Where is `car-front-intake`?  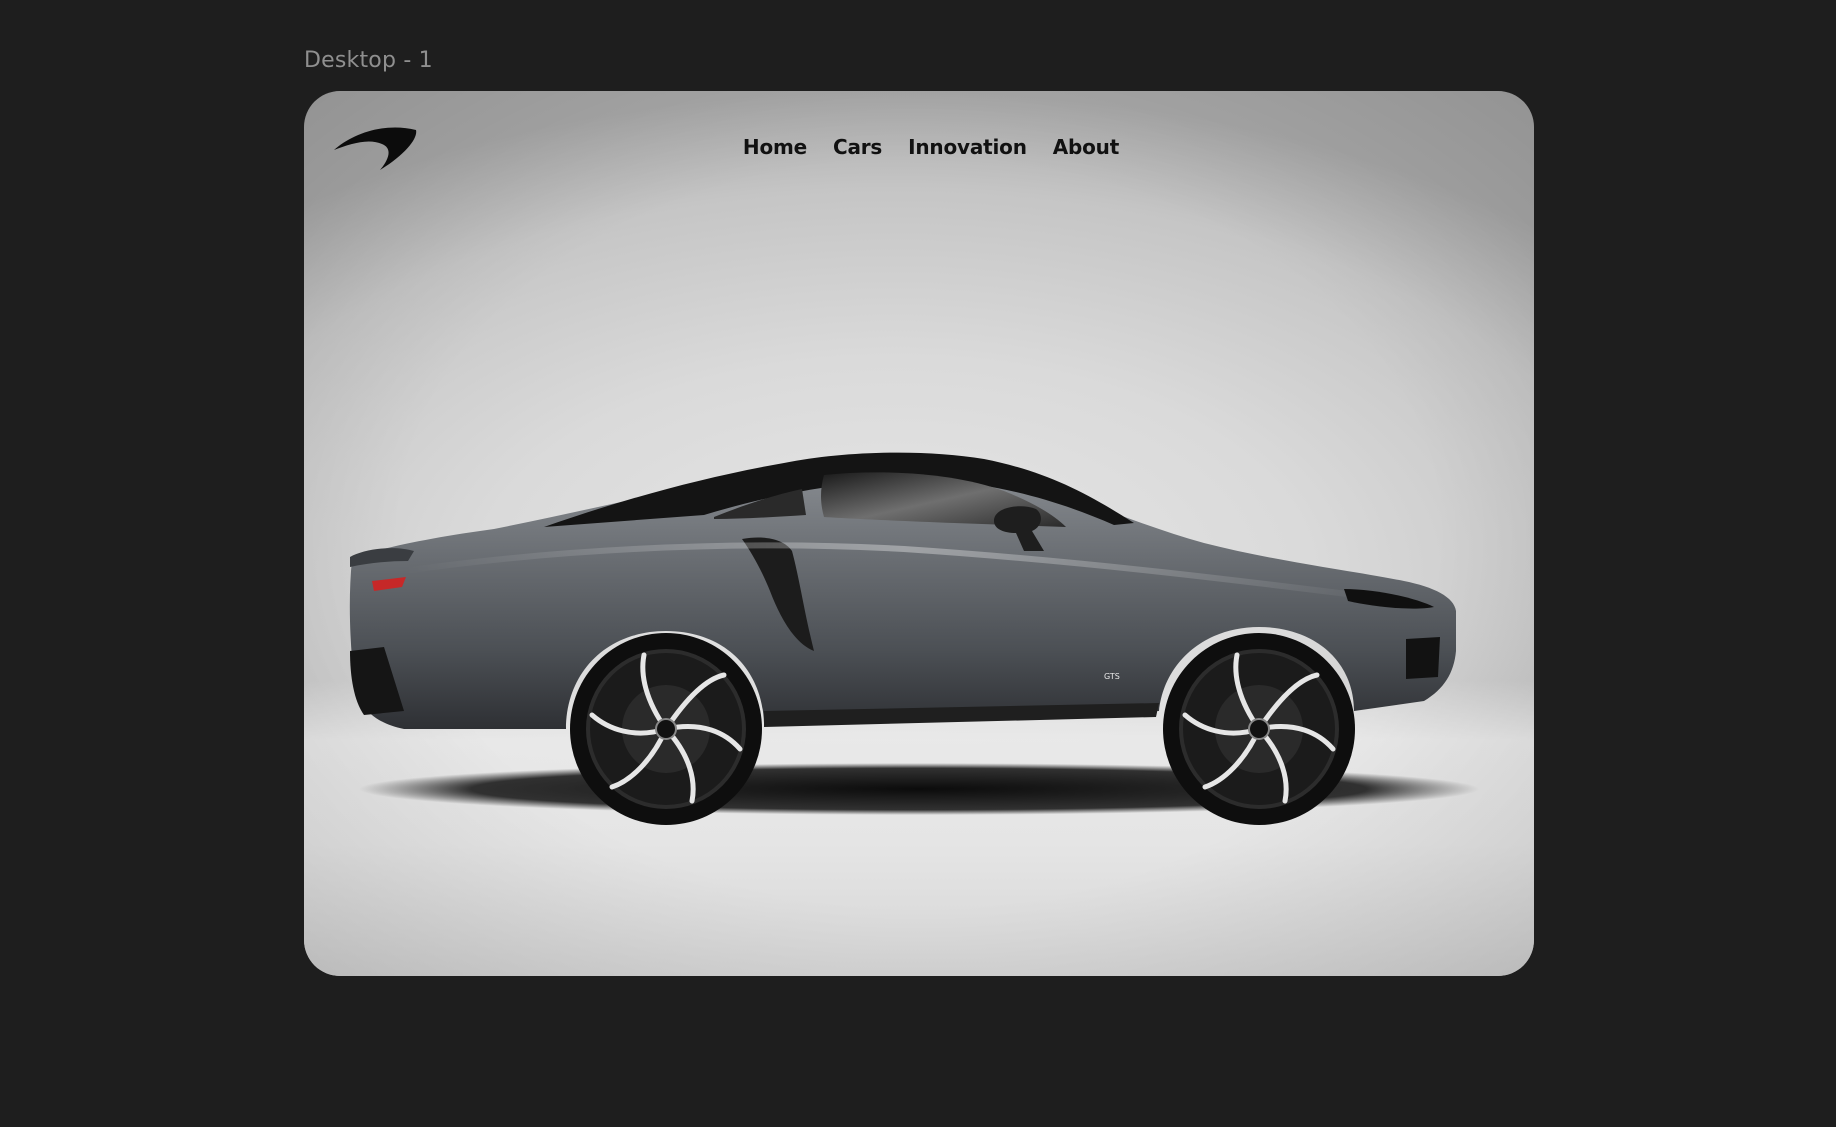 car-front-intake is located at coordinates (1423, 658).